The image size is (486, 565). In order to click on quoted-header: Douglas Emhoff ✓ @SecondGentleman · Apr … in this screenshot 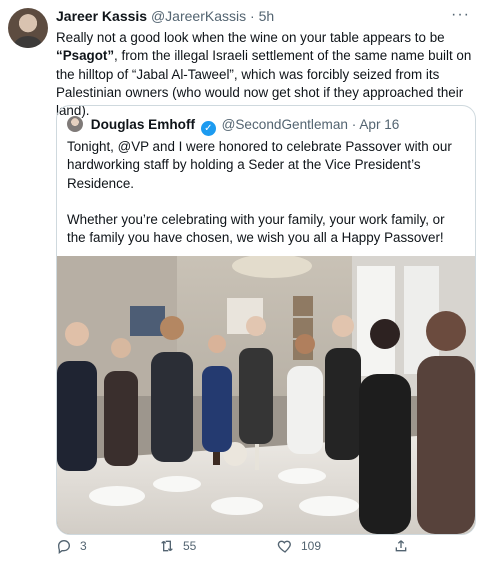, I will do `click(233, 126)`.